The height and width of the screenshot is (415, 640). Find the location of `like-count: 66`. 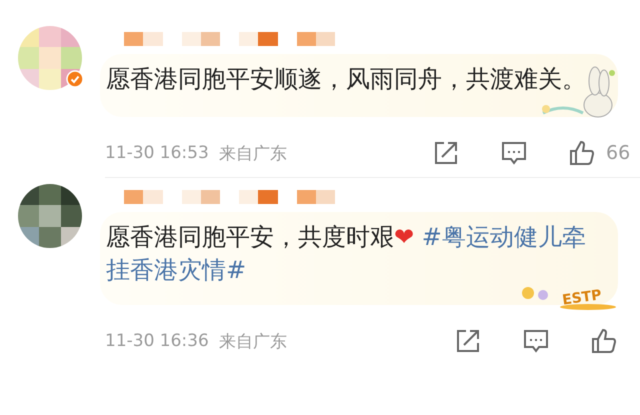

like-count: 66 is located at coordinates (619, 153).